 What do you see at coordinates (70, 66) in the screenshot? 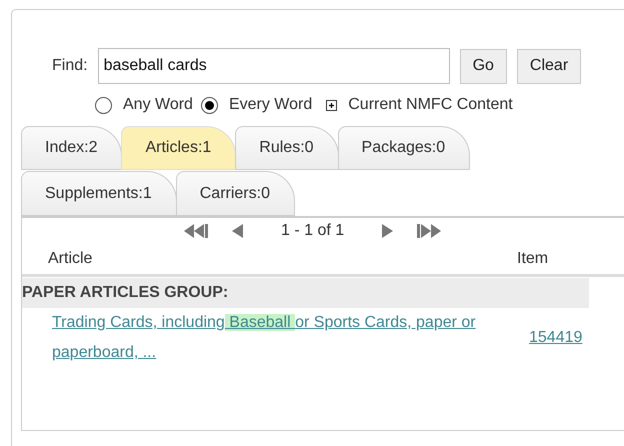
I see `find-label: Find:` at bounding box center [70, 66].